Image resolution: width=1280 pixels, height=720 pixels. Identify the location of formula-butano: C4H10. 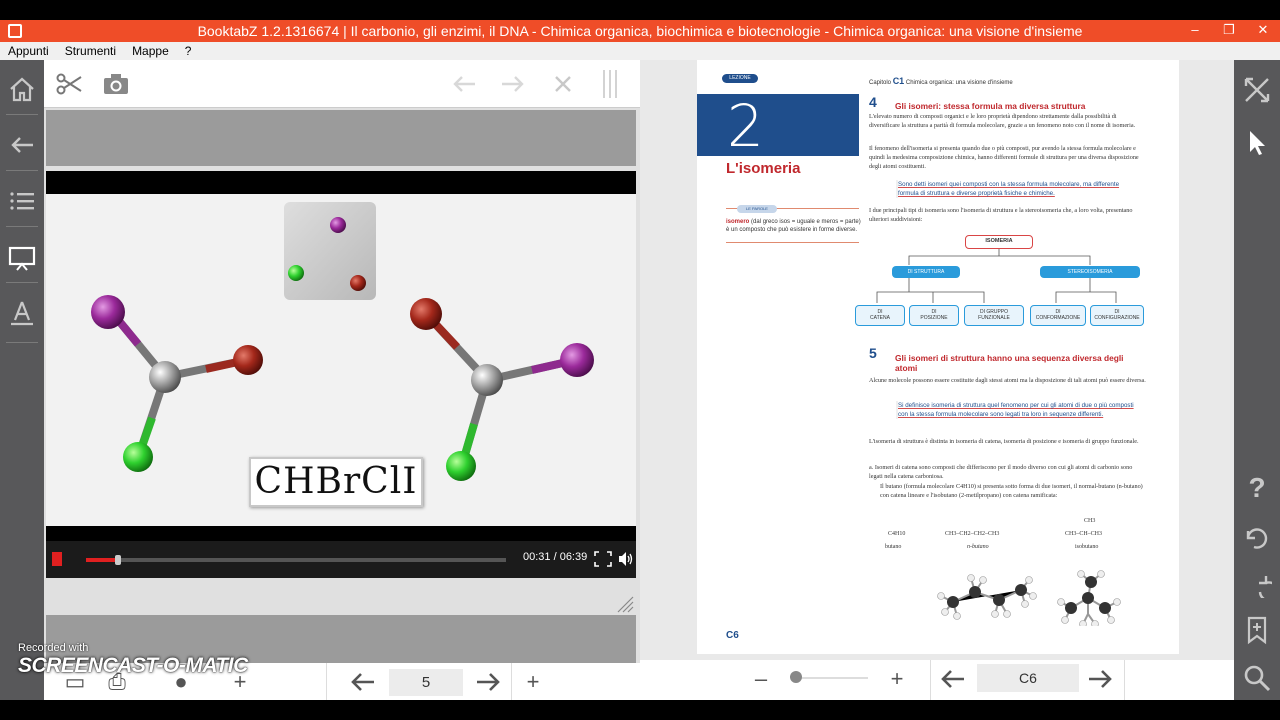
(897, 534).